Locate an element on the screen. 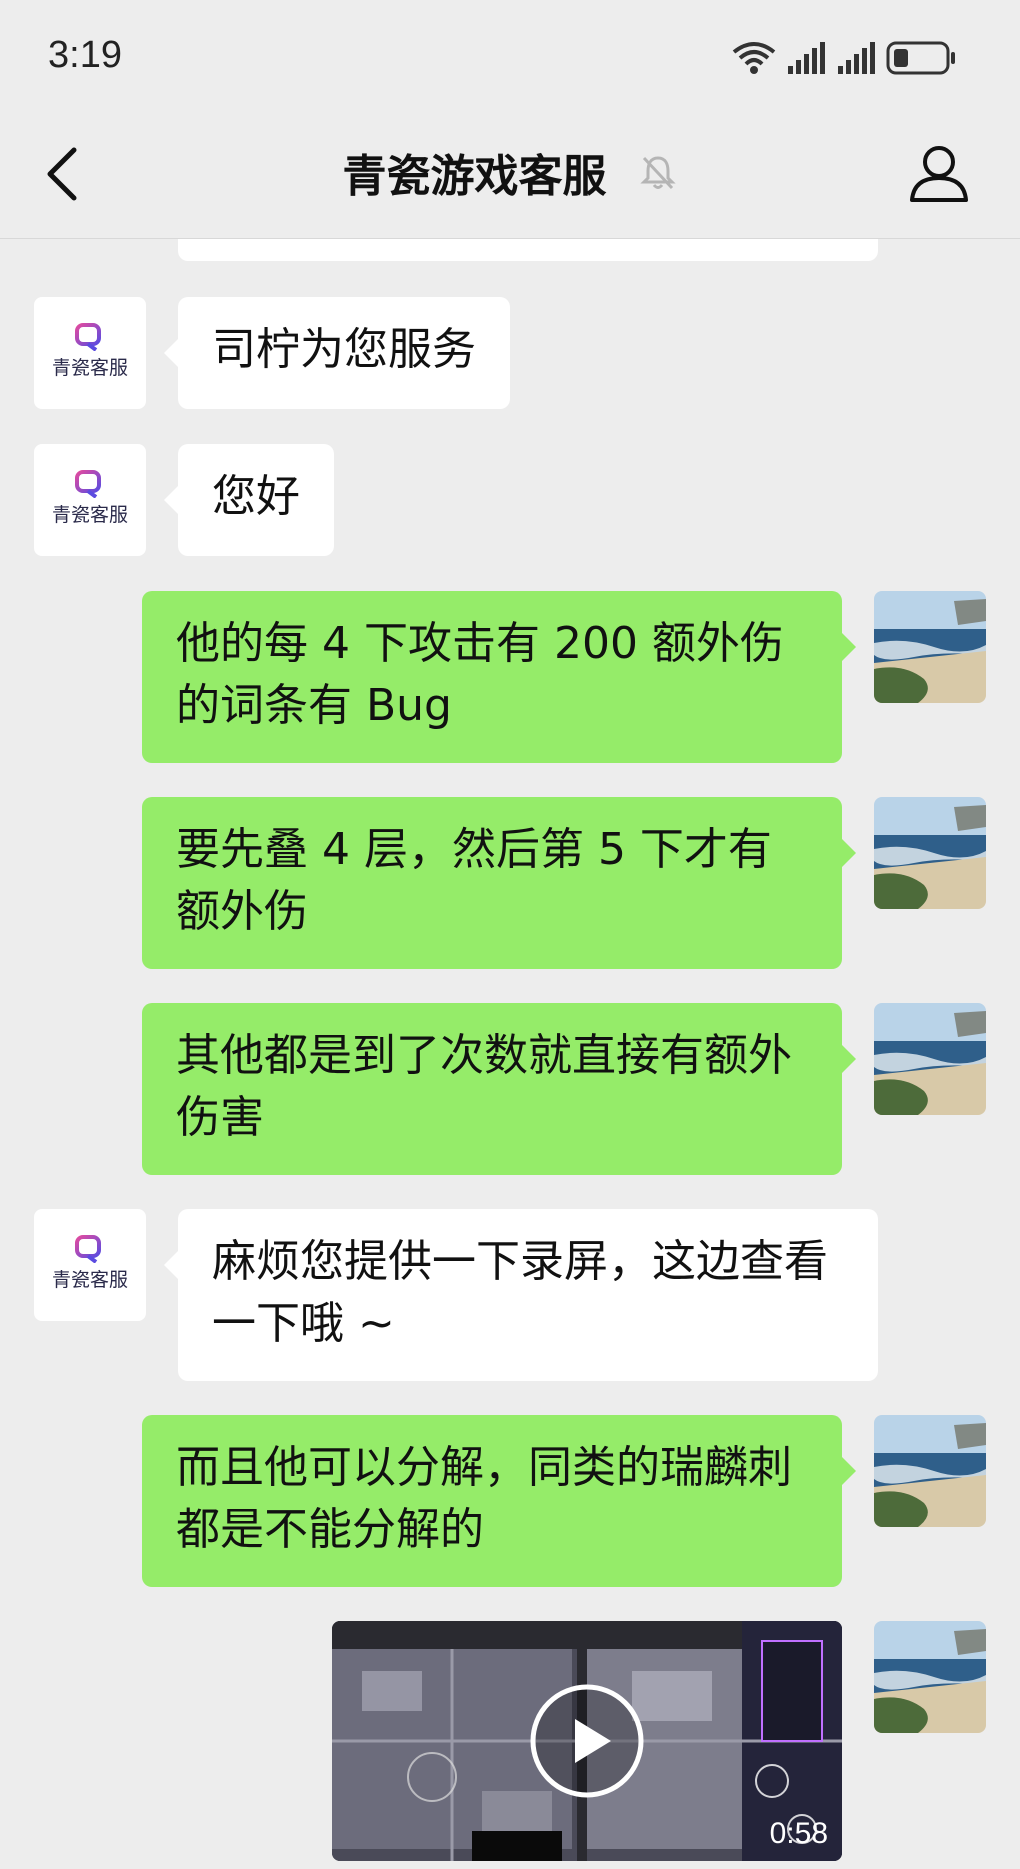  wifi-icon is located at coordinates (754, 58).